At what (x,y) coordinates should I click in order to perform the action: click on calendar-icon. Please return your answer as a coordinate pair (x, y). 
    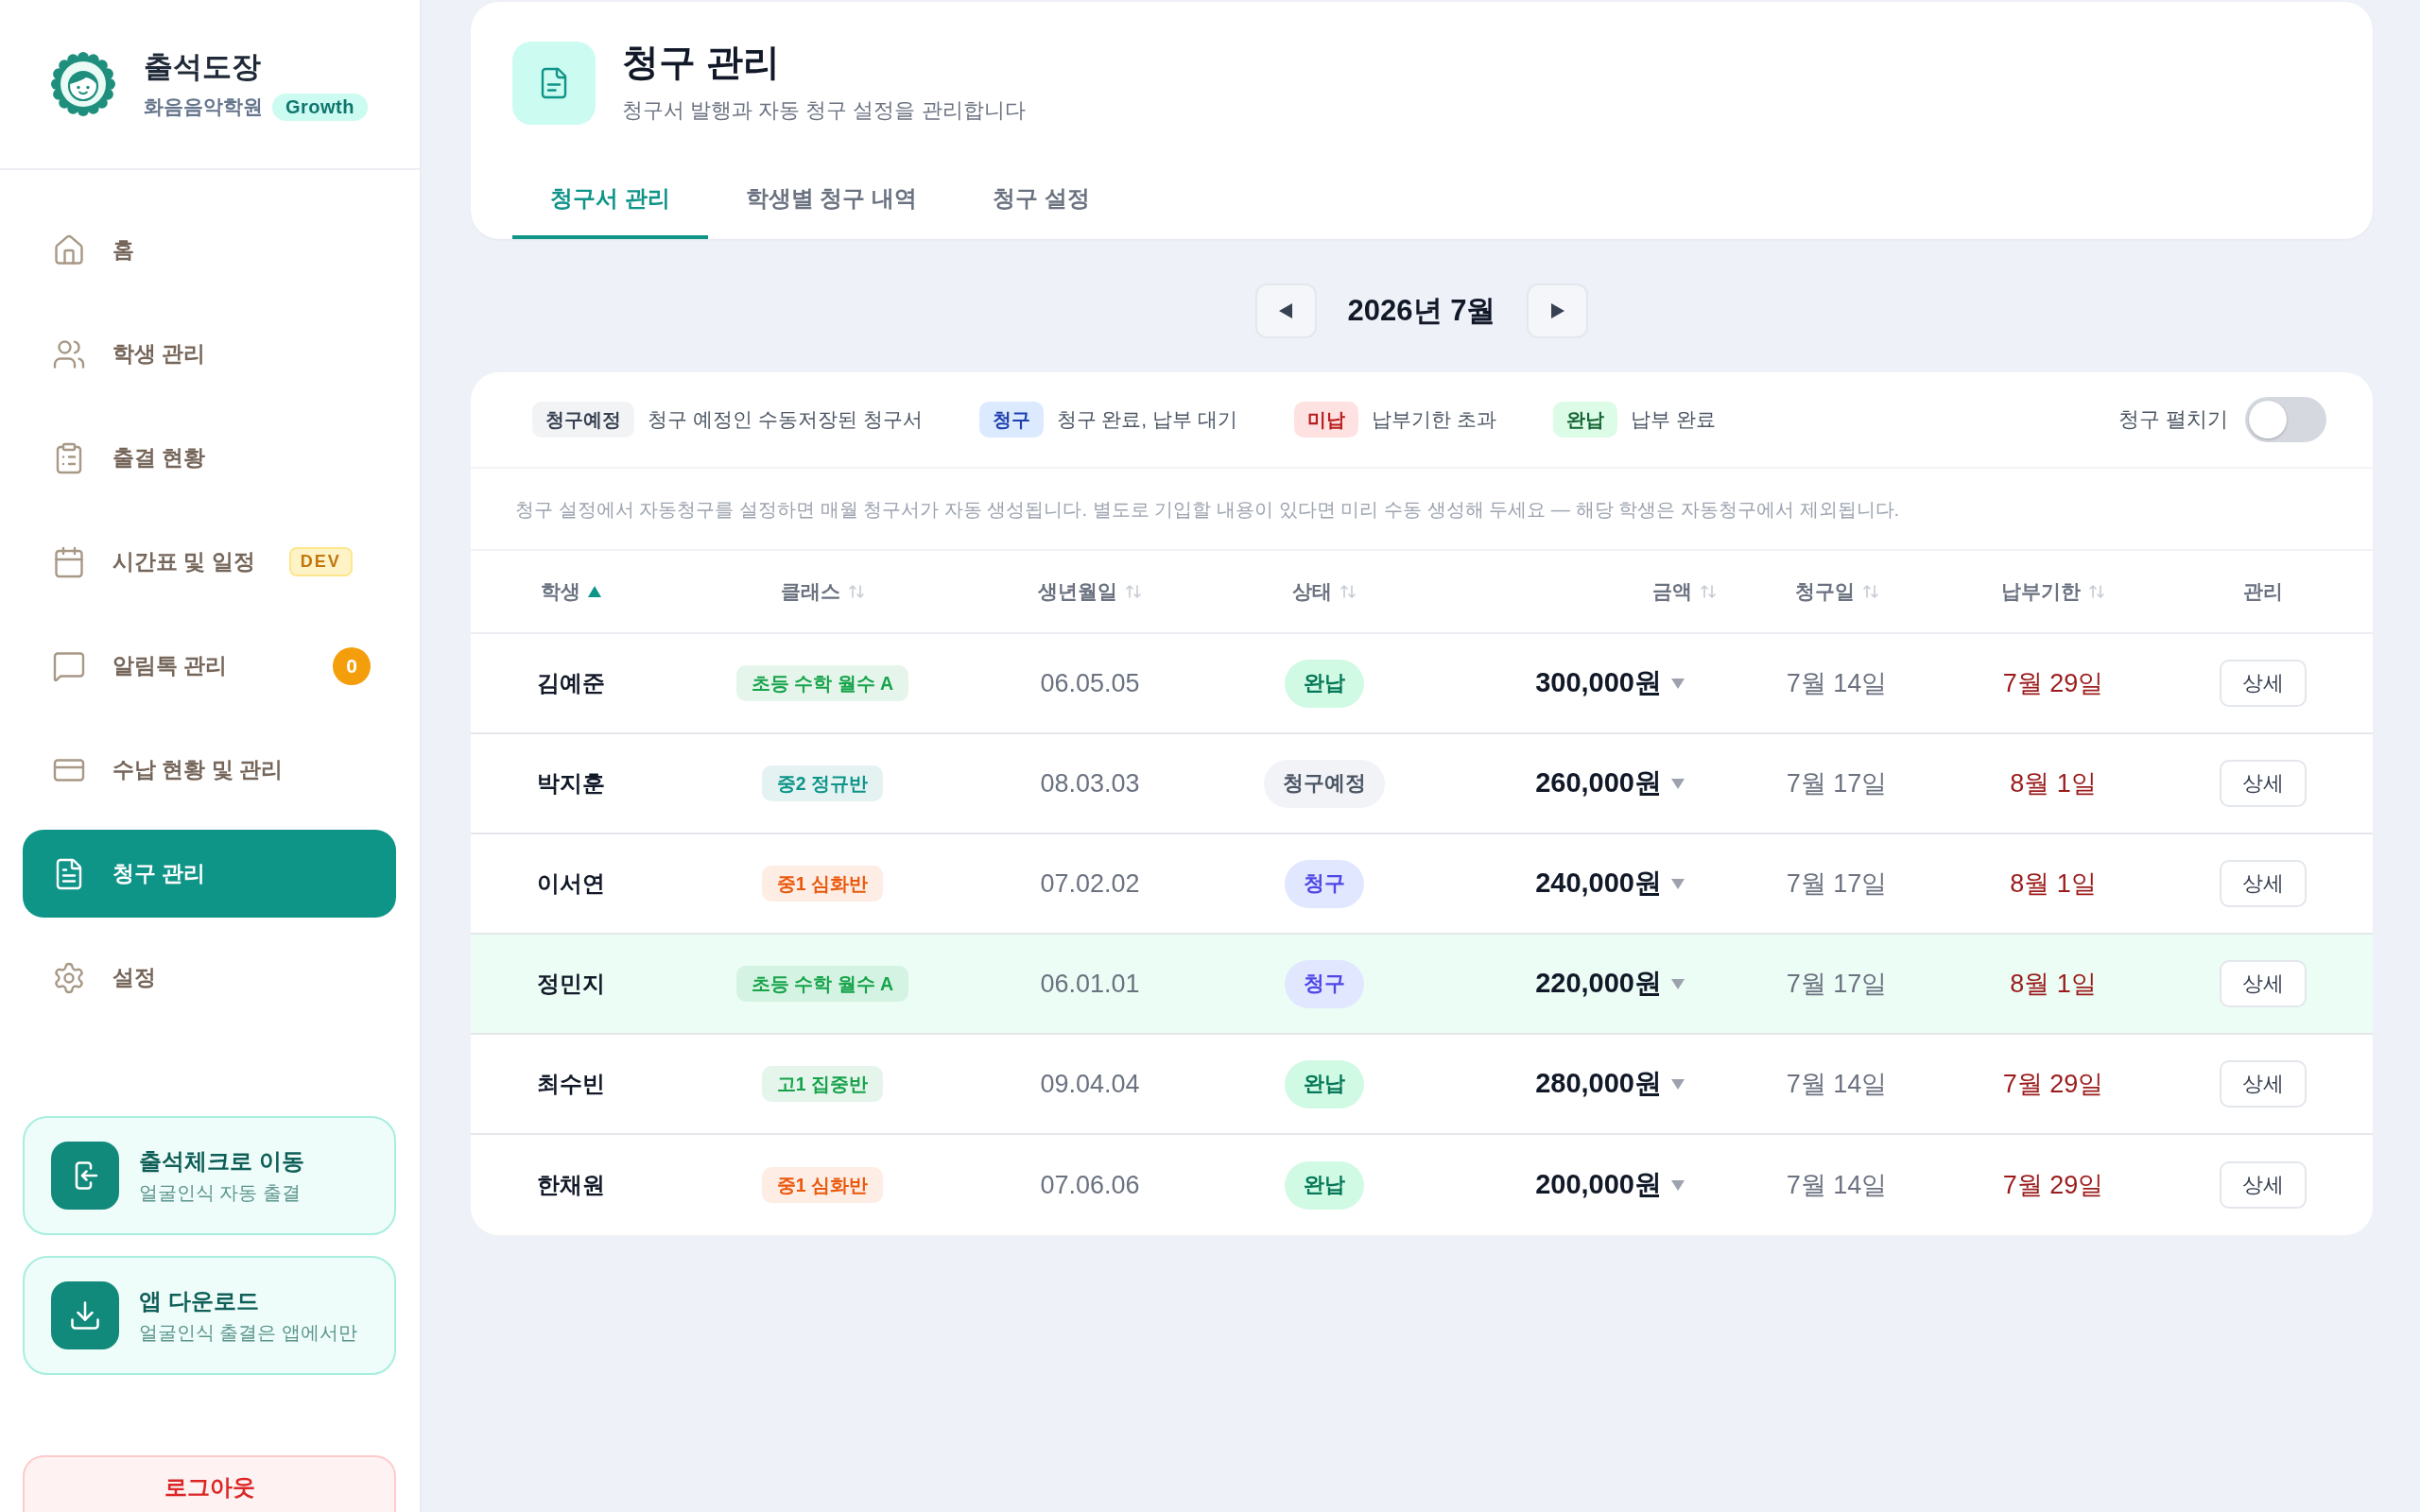
    Looking at the image, I should click on (69, 561).